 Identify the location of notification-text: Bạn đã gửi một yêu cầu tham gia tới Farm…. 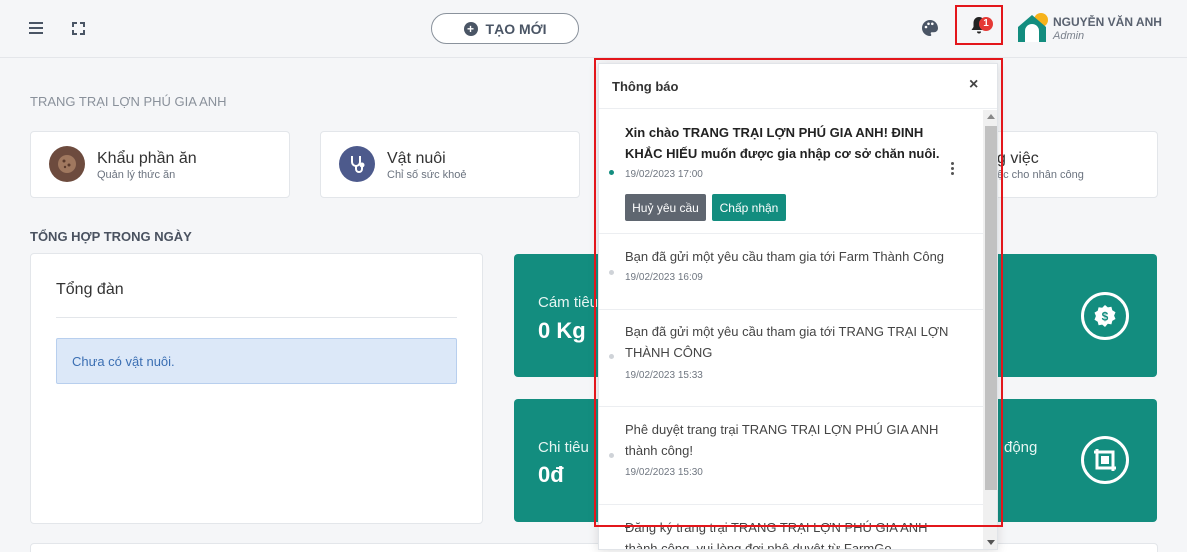
(785, 256).